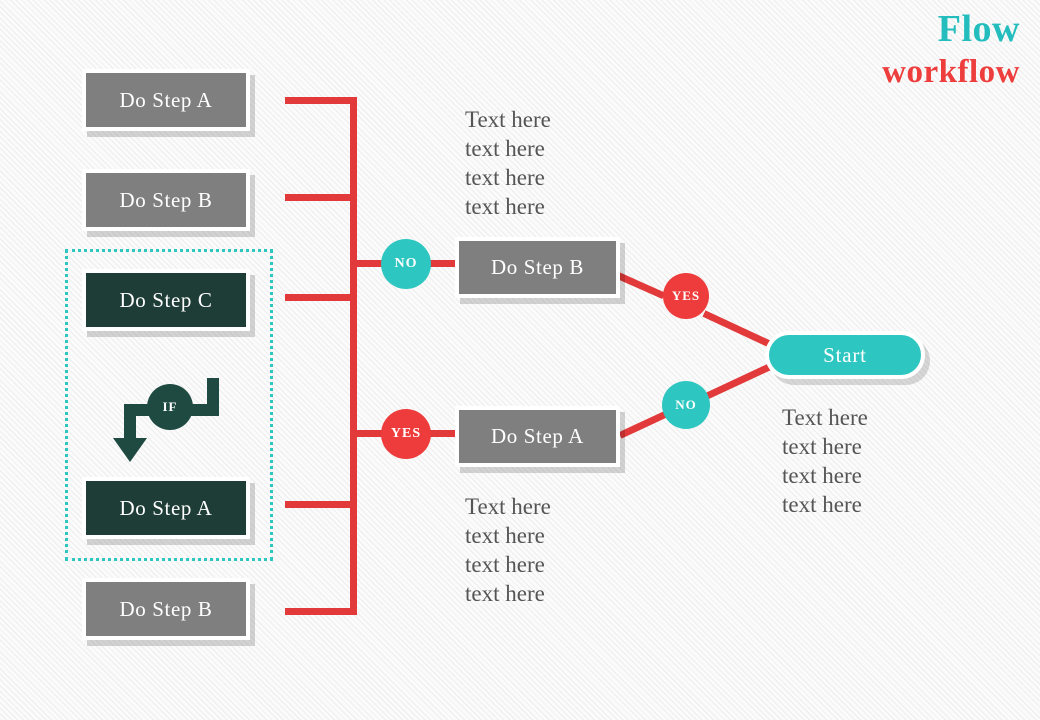 The image size is (1040, 720). Describe the element at coordinates (508, 550) in the screenshot. I see `note-bottom-branch: Text here text here text here text here` at that location.